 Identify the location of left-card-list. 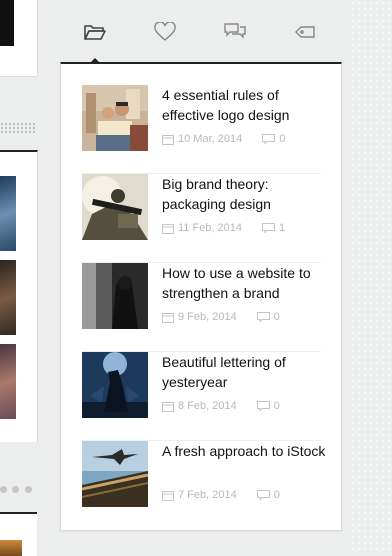
(19, 296).